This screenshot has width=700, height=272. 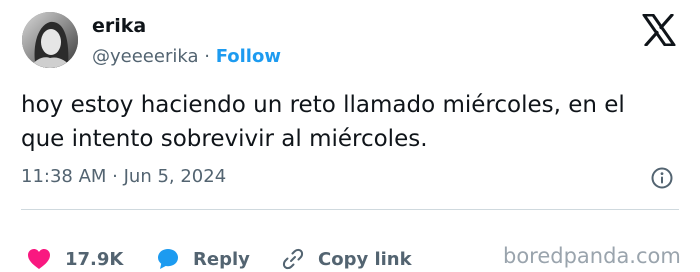 What do you see at coordinates (659, 30) in the screenshot?
I see `x-logo-icon` at bounding box center [659, 30].